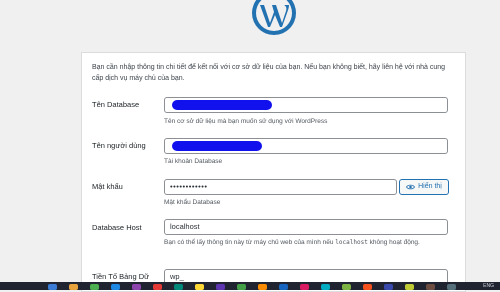 The width and height of the screenshot is (500, 292). I want to click on db-host-hint-code: localhost, so click(351, 242).